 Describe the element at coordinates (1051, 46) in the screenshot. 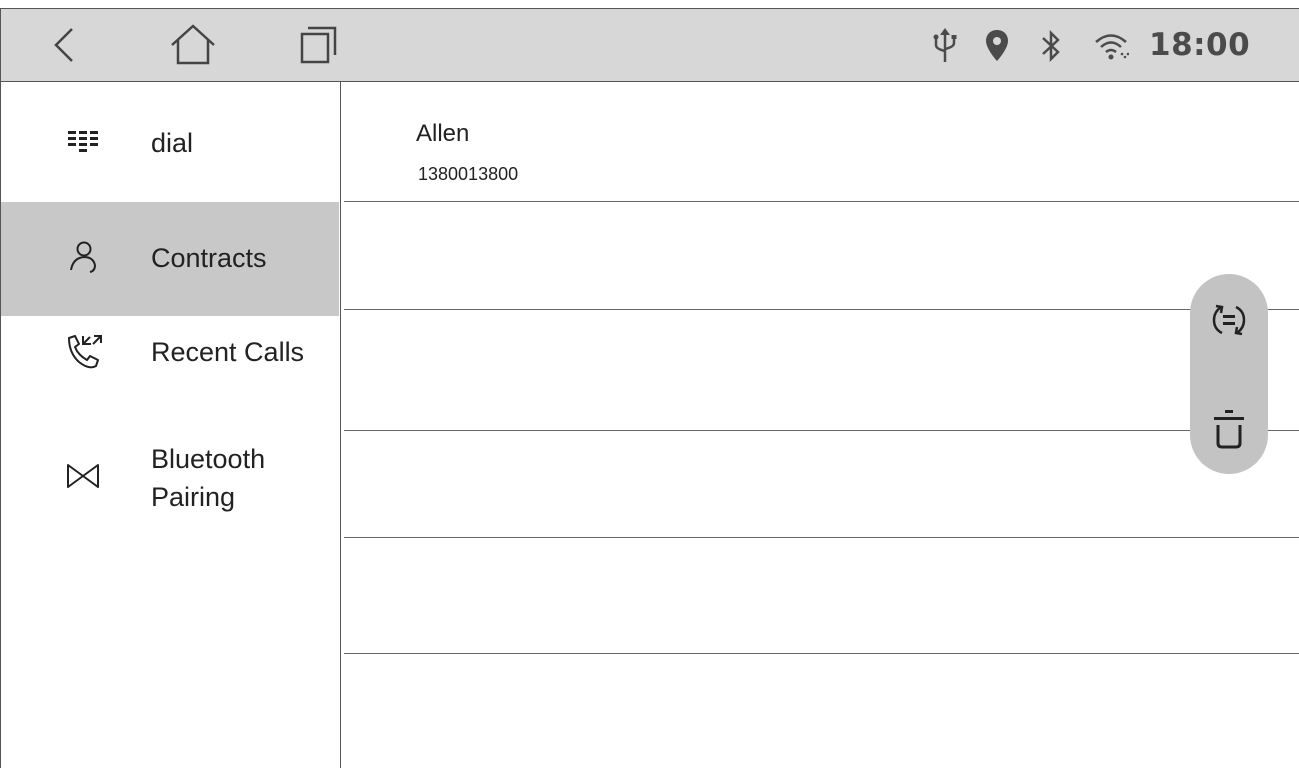

I see `bluetooth-icon` at that location.